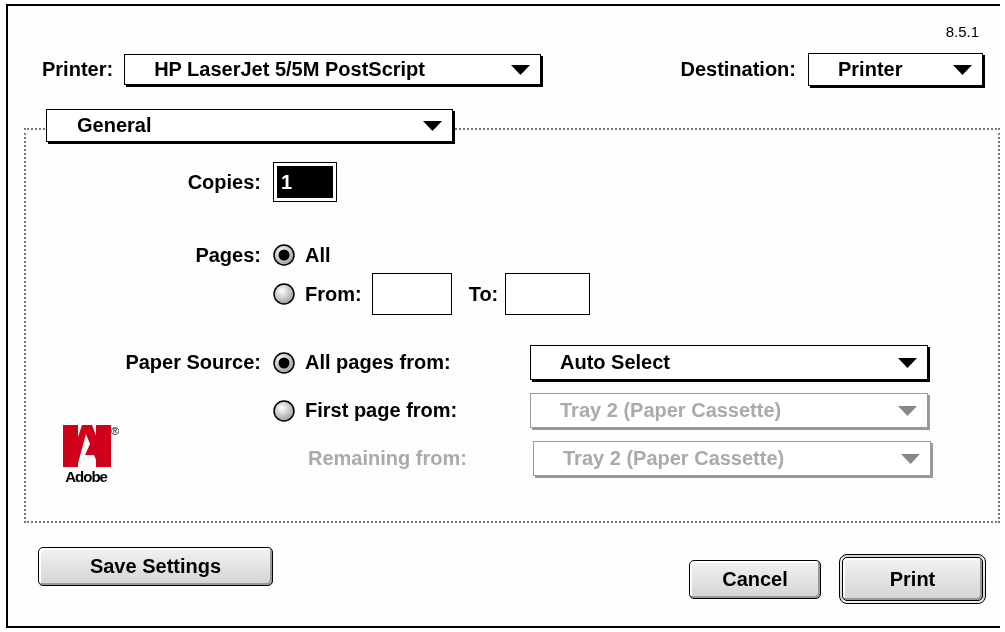 The image size is (1005, 632). Describe the element at coordinates (755, 579) in the screenshot. I see `button: Cancel` at that location.